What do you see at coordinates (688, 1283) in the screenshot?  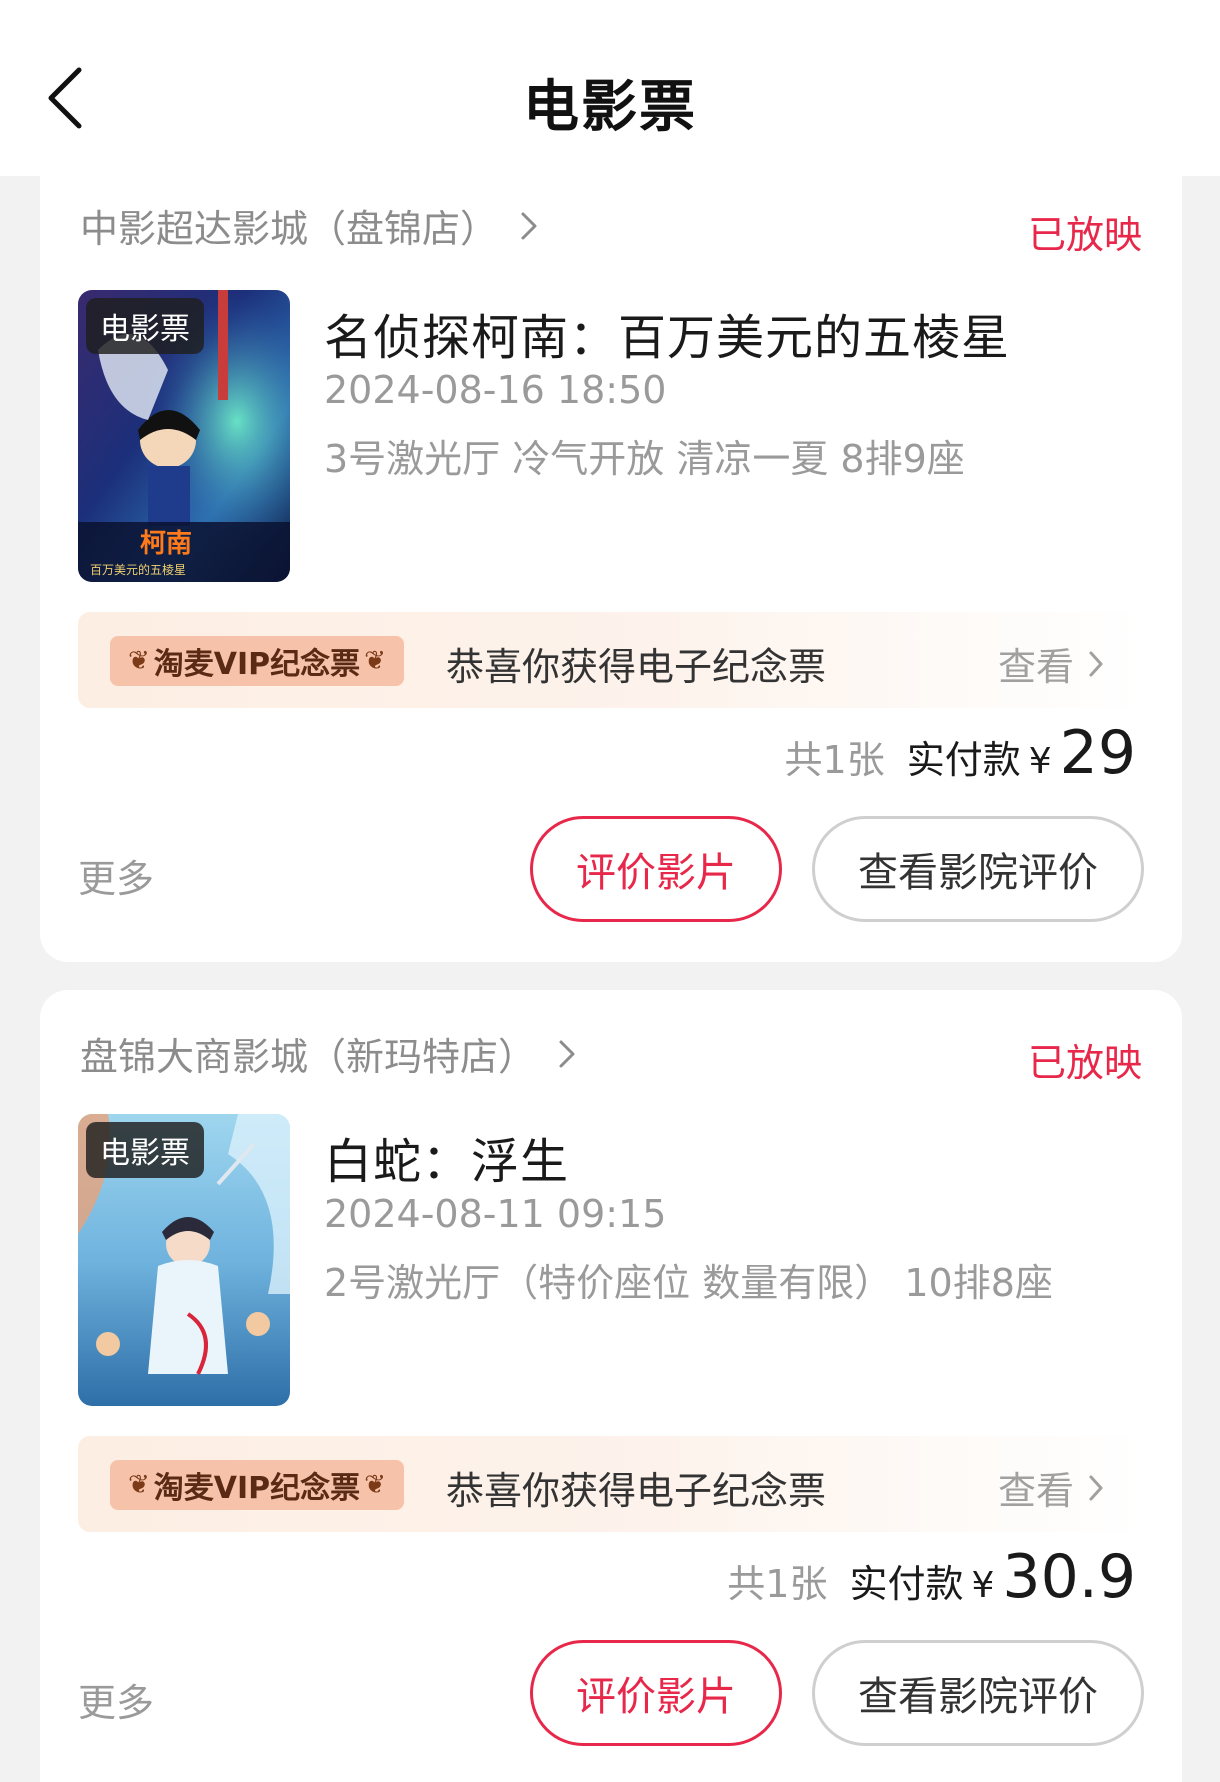 I see `seat-info: 2号激光厅（特价座位 数量有限） 10排8座` at bounding box center [688, 1283].